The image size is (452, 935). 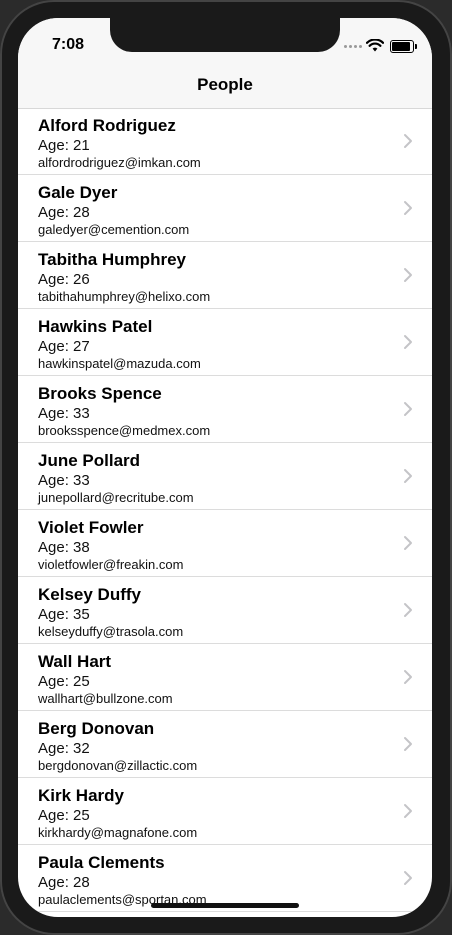 What do you see at coordinates (118, 832) in the screenshot?
I see `person-email: kirkhardy@magnafone.com` at bounding box center [118, 832].